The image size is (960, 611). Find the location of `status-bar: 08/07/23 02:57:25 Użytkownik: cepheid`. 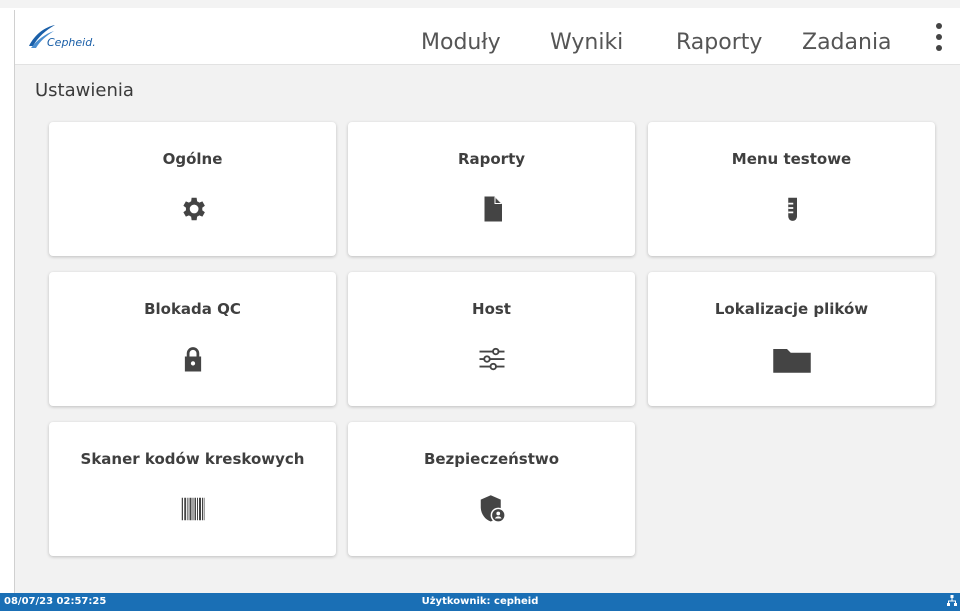

status-bar: 08/07/23 02:57:25 Użytkownik: cepheid is located at coordinates (480, 602).